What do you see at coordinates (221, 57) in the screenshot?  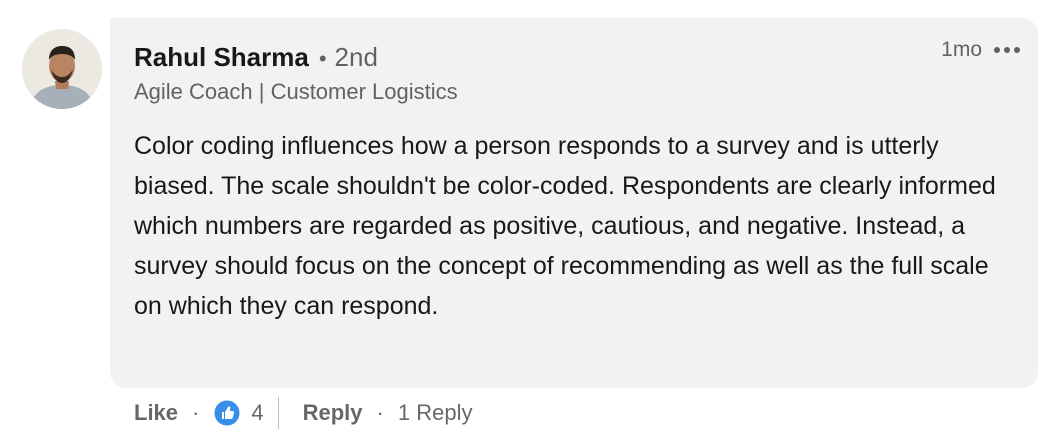 I see `author-name: Rahul Sharma` at bounding box center [221, 57].